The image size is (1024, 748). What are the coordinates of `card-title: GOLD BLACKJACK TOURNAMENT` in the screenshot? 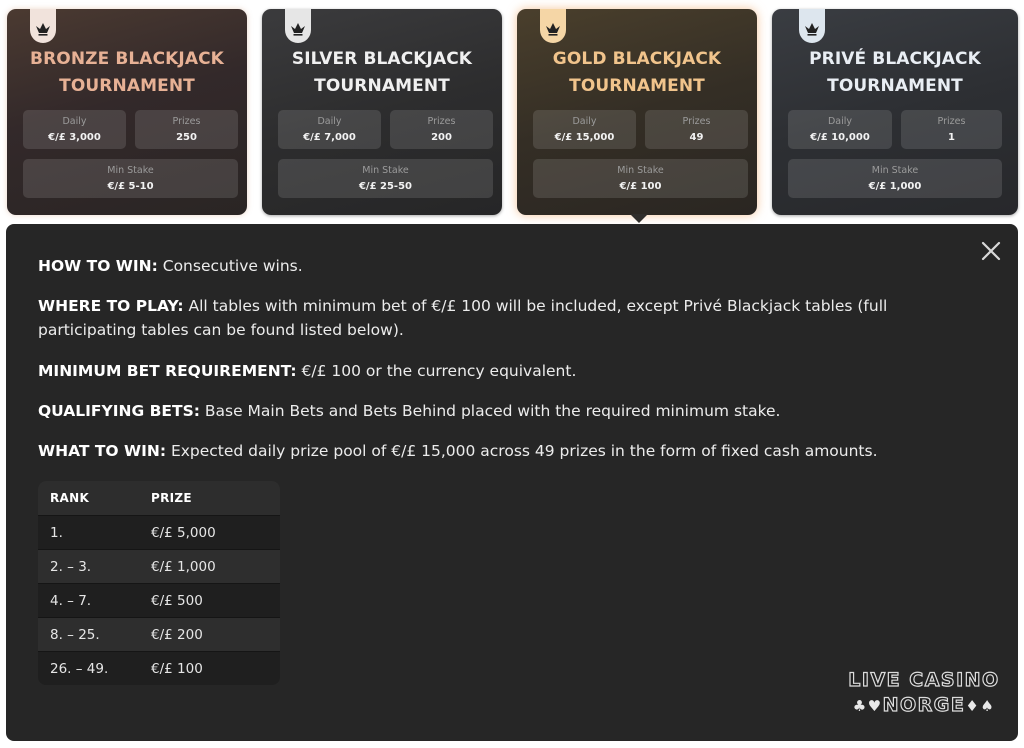 It's located at (637, 73).